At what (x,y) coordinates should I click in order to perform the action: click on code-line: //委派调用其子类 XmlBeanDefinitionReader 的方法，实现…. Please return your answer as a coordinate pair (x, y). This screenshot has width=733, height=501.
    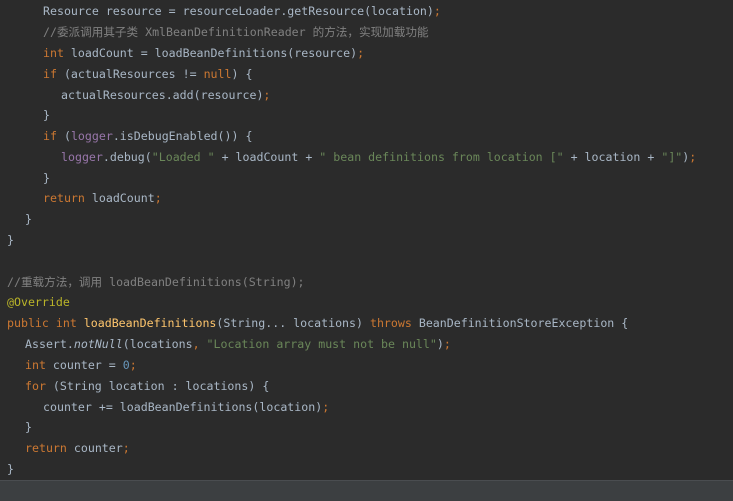
    Looking at the image, I should click on (236, 32).